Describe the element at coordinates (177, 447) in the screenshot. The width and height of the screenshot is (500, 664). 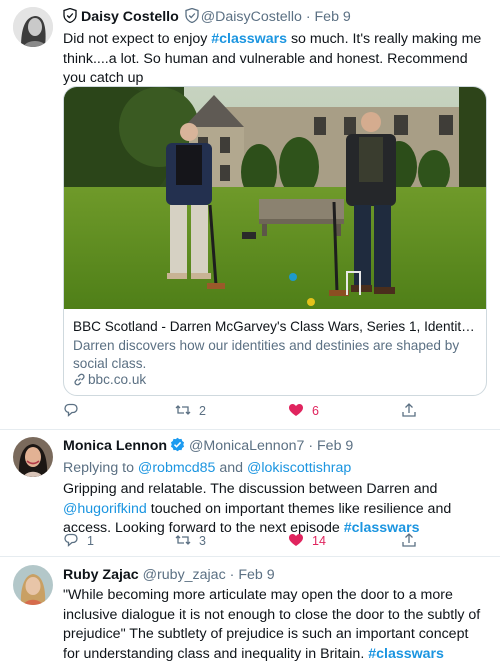
I see `verified-badge-icon` at that location.